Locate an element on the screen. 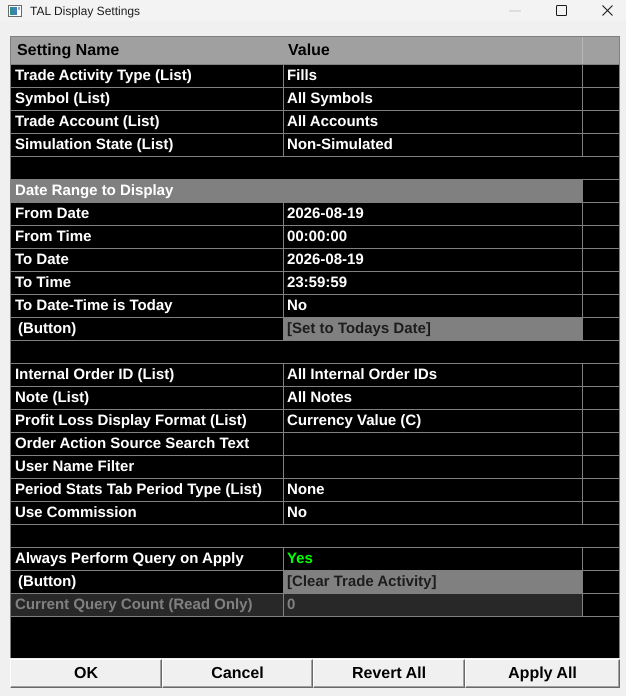 The image size is (626, 696). setting-value: 00:00:00 is located at coordinates (317, 236).